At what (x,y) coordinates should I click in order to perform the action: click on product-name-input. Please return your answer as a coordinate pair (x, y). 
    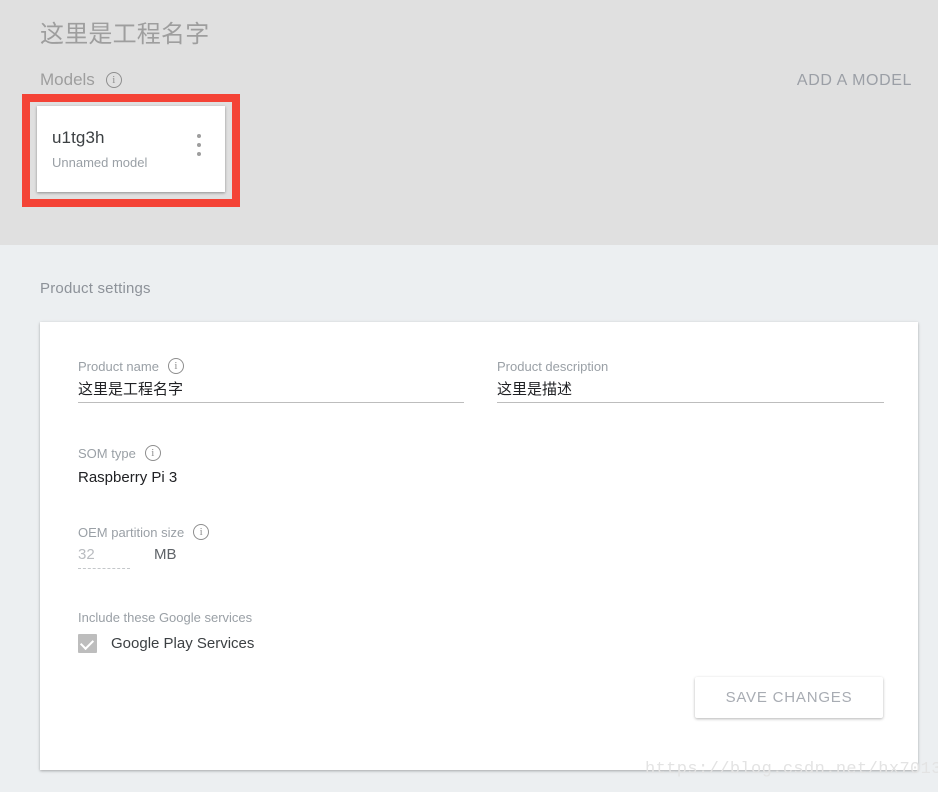
    Looking at the image, I should click on (271, 391).